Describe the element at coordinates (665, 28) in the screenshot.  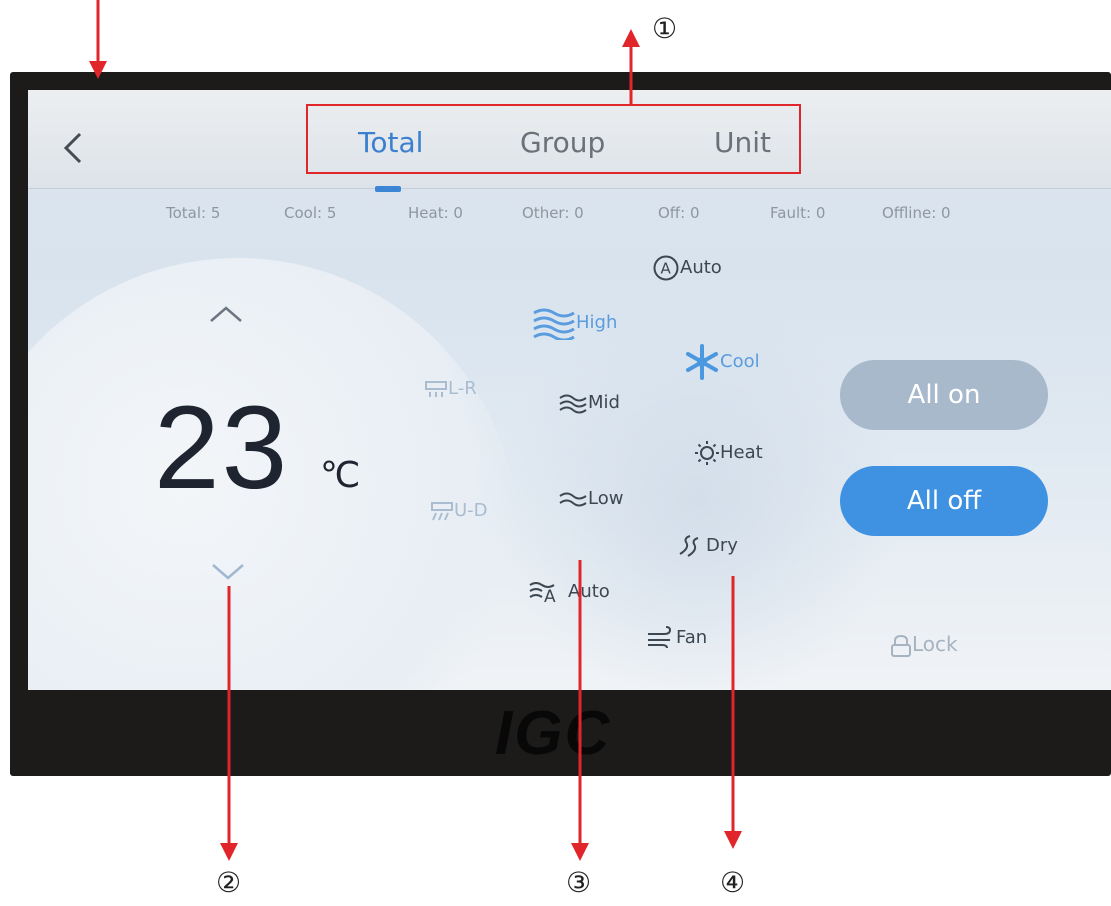
I see `annotation-1: ①` at that location.